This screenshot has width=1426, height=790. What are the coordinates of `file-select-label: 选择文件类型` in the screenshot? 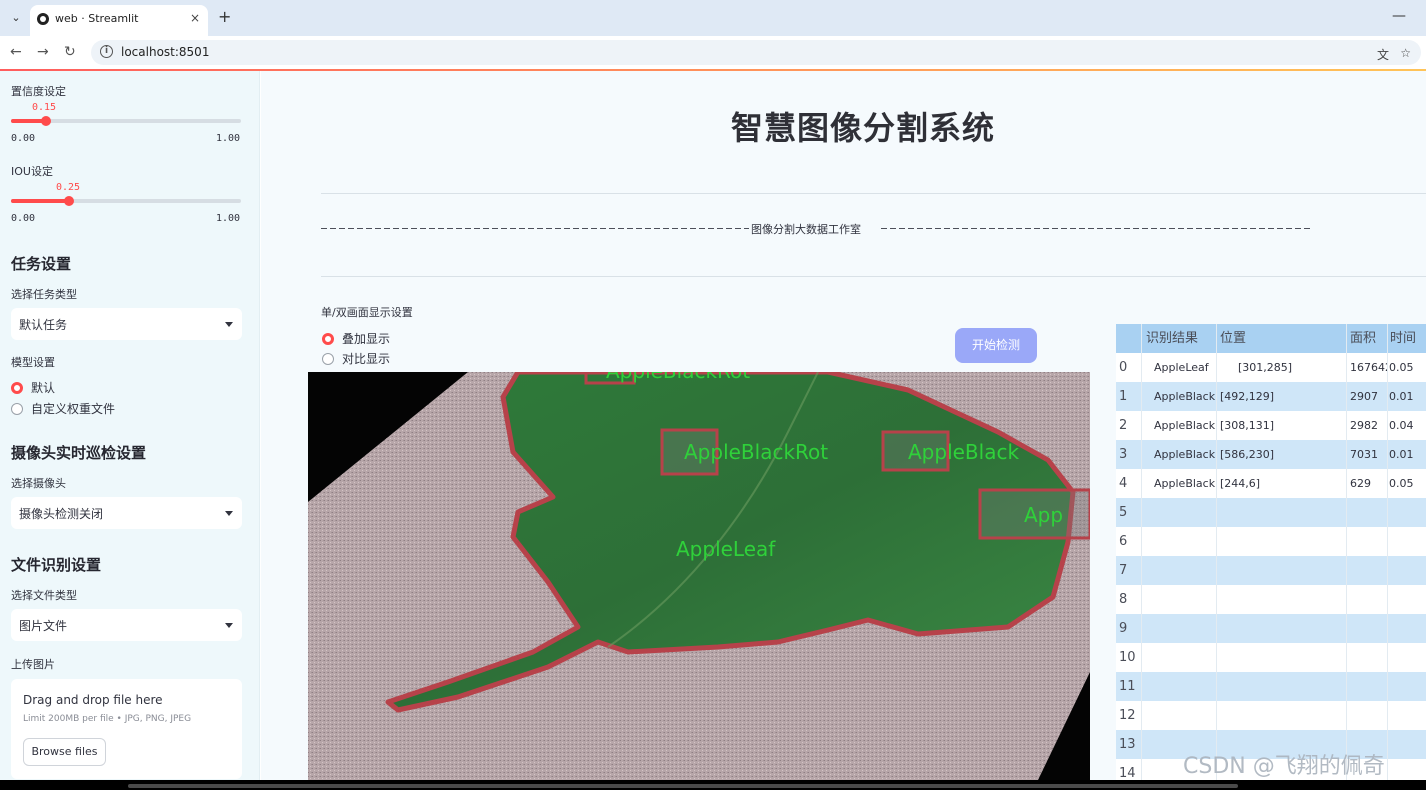 It's located at (44, 595).